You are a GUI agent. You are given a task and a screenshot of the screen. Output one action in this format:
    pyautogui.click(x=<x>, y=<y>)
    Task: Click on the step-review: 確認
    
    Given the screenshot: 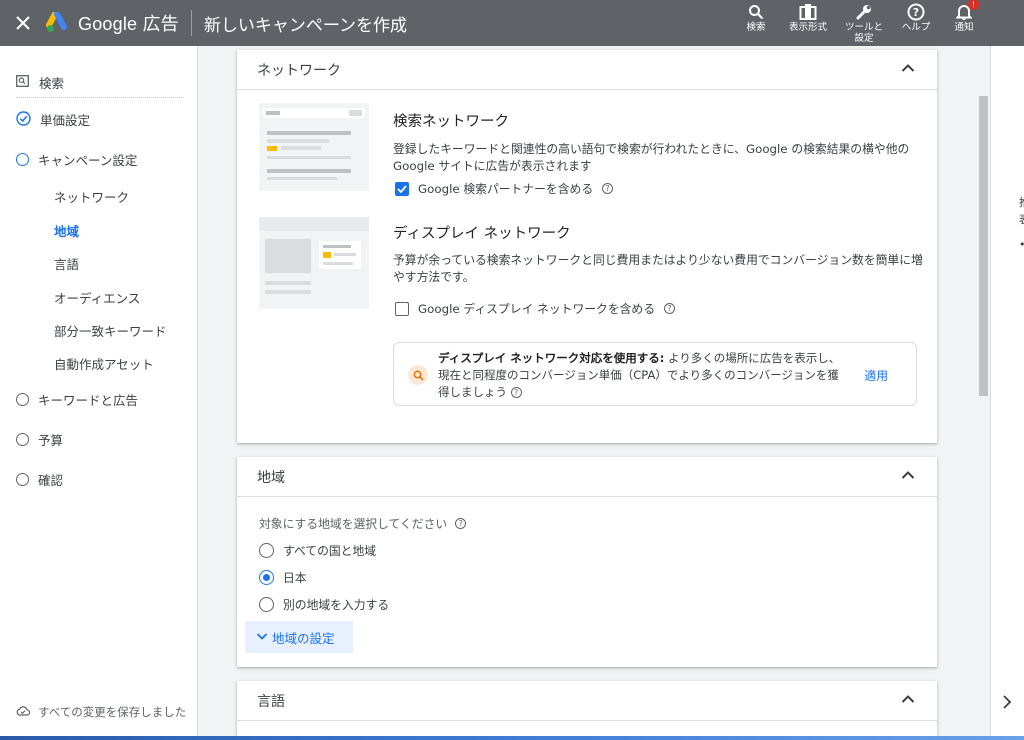 What is the action you would take?
    pyautogui.click(x=39, y=479)
    